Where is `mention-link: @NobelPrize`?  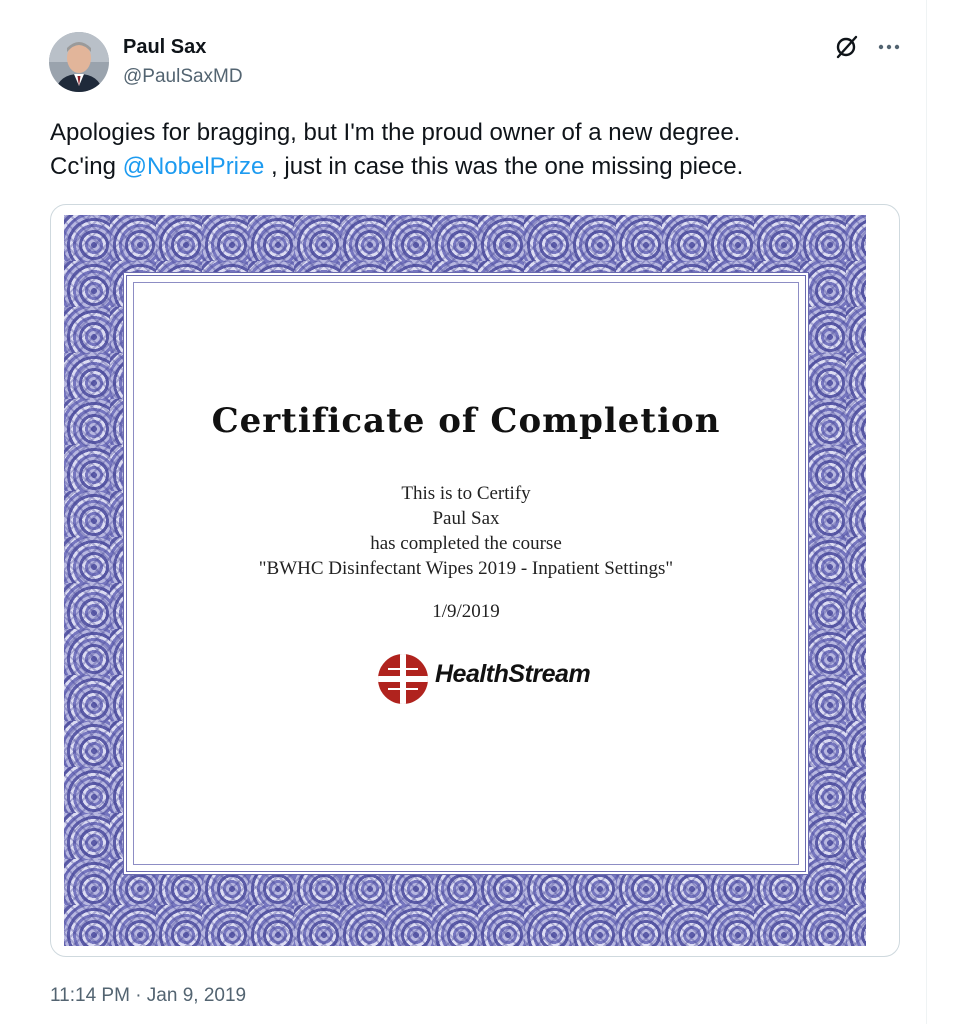 mention-link: @NobelPrize is located at coordinates (194, 166).